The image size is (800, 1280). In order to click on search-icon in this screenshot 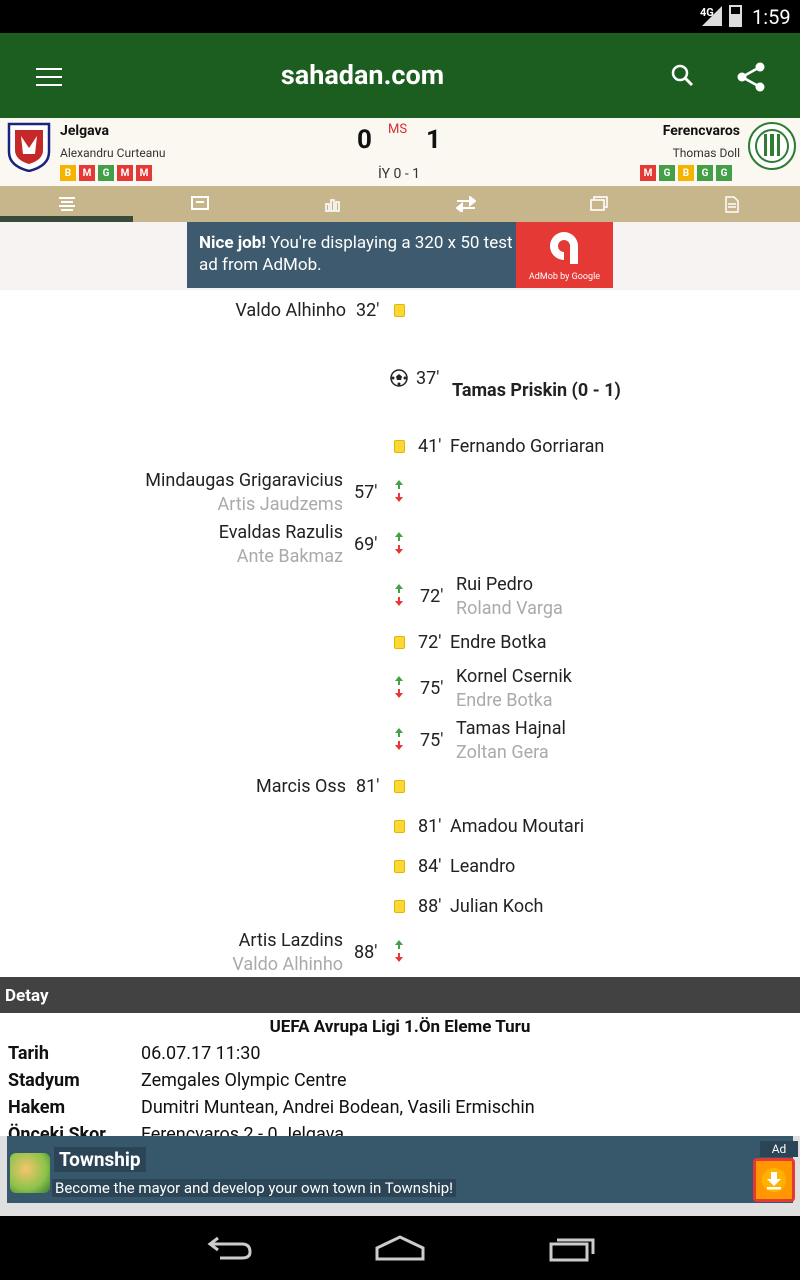, I will do `click(682, 75)`.